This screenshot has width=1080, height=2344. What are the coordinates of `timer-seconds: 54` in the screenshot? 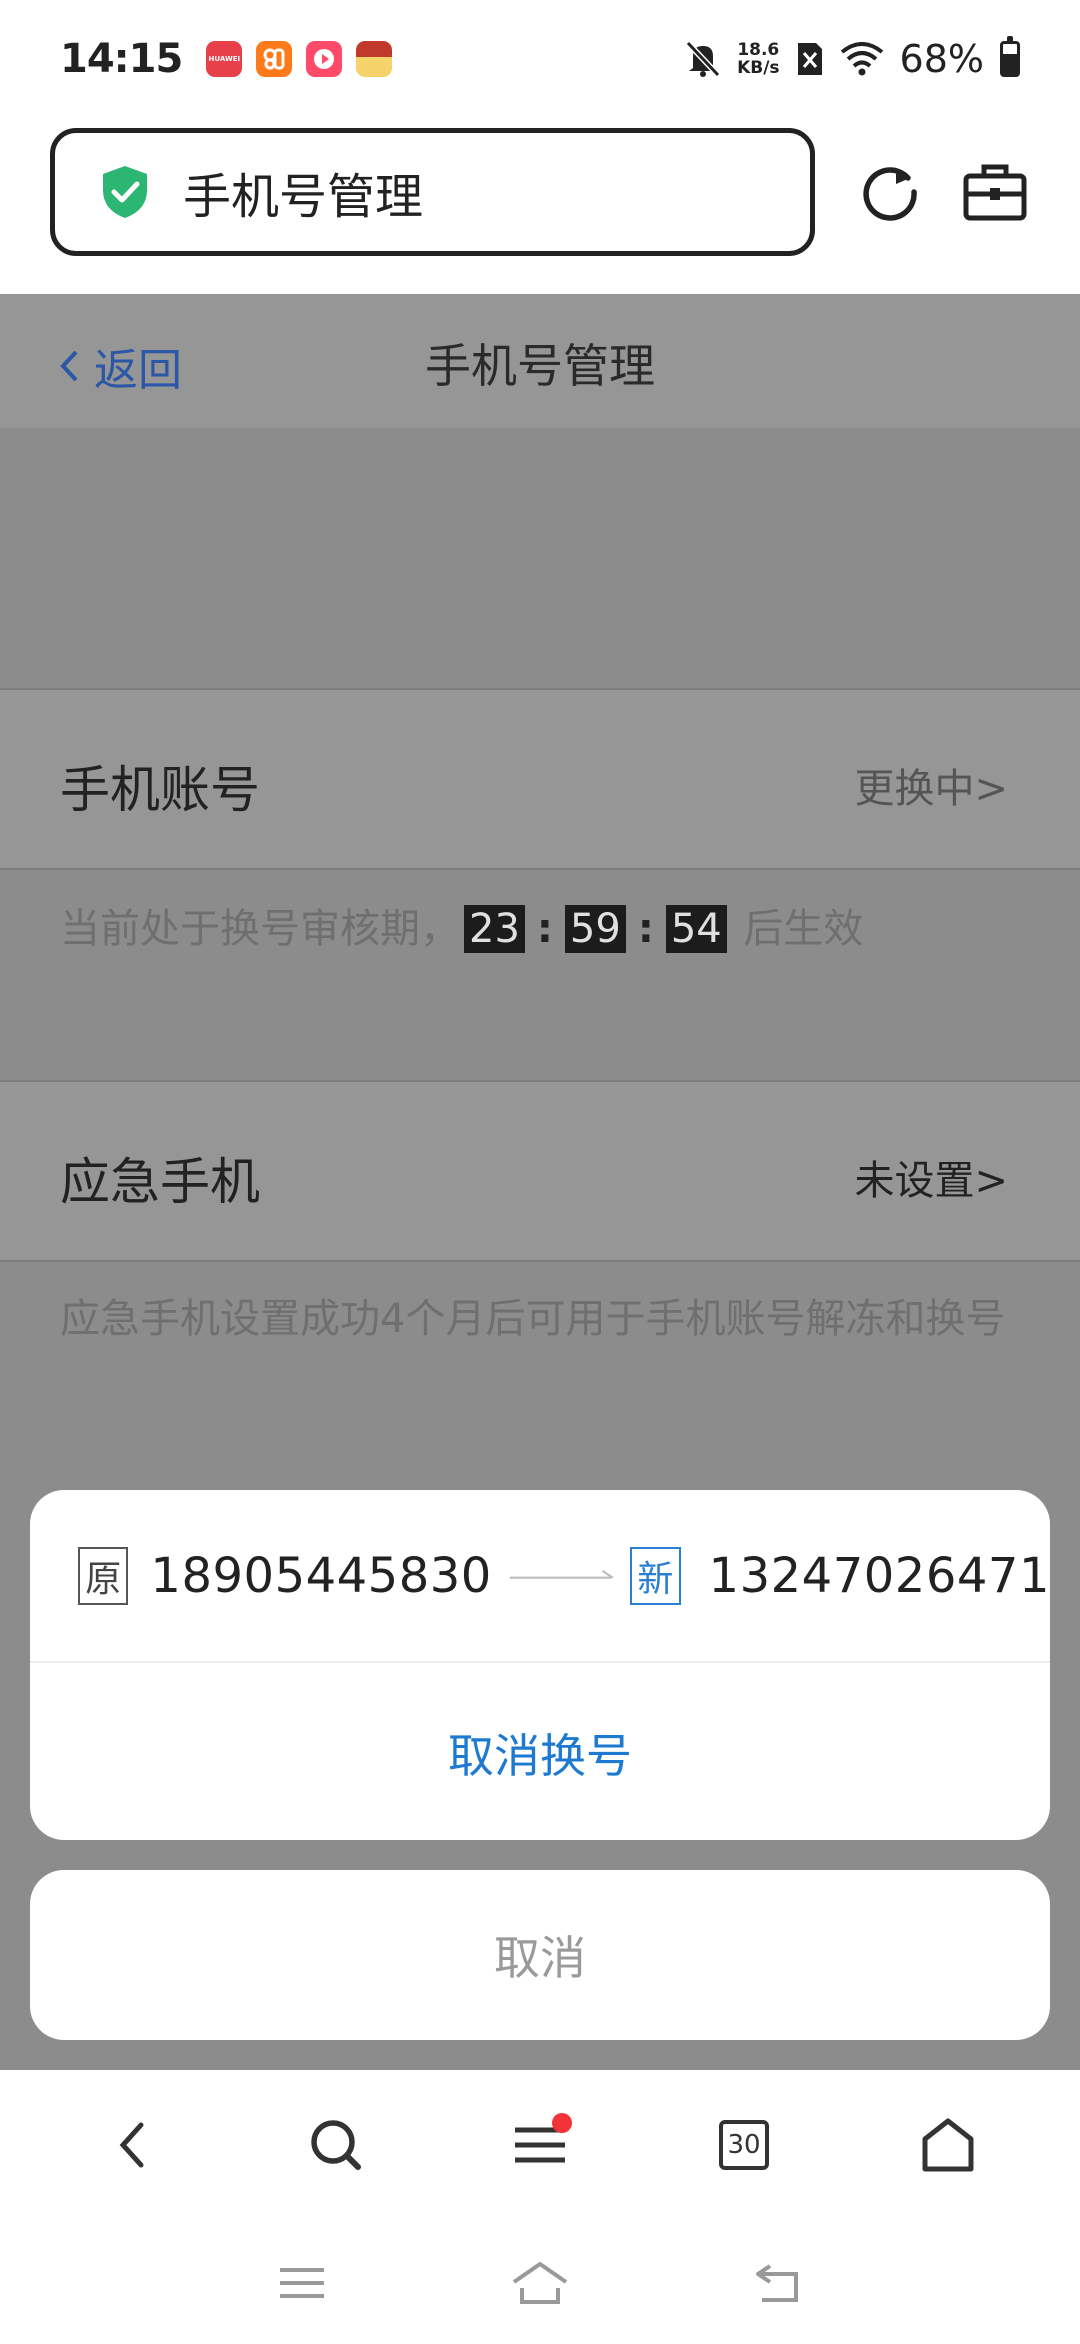 It's located at (696, 929).